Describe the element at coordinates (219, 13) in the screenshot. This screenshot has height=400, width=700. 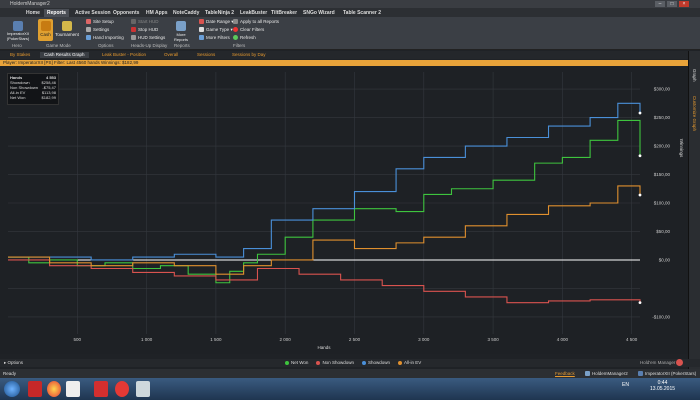
I see `tab-tableninja: TableNinja 2` at that location.